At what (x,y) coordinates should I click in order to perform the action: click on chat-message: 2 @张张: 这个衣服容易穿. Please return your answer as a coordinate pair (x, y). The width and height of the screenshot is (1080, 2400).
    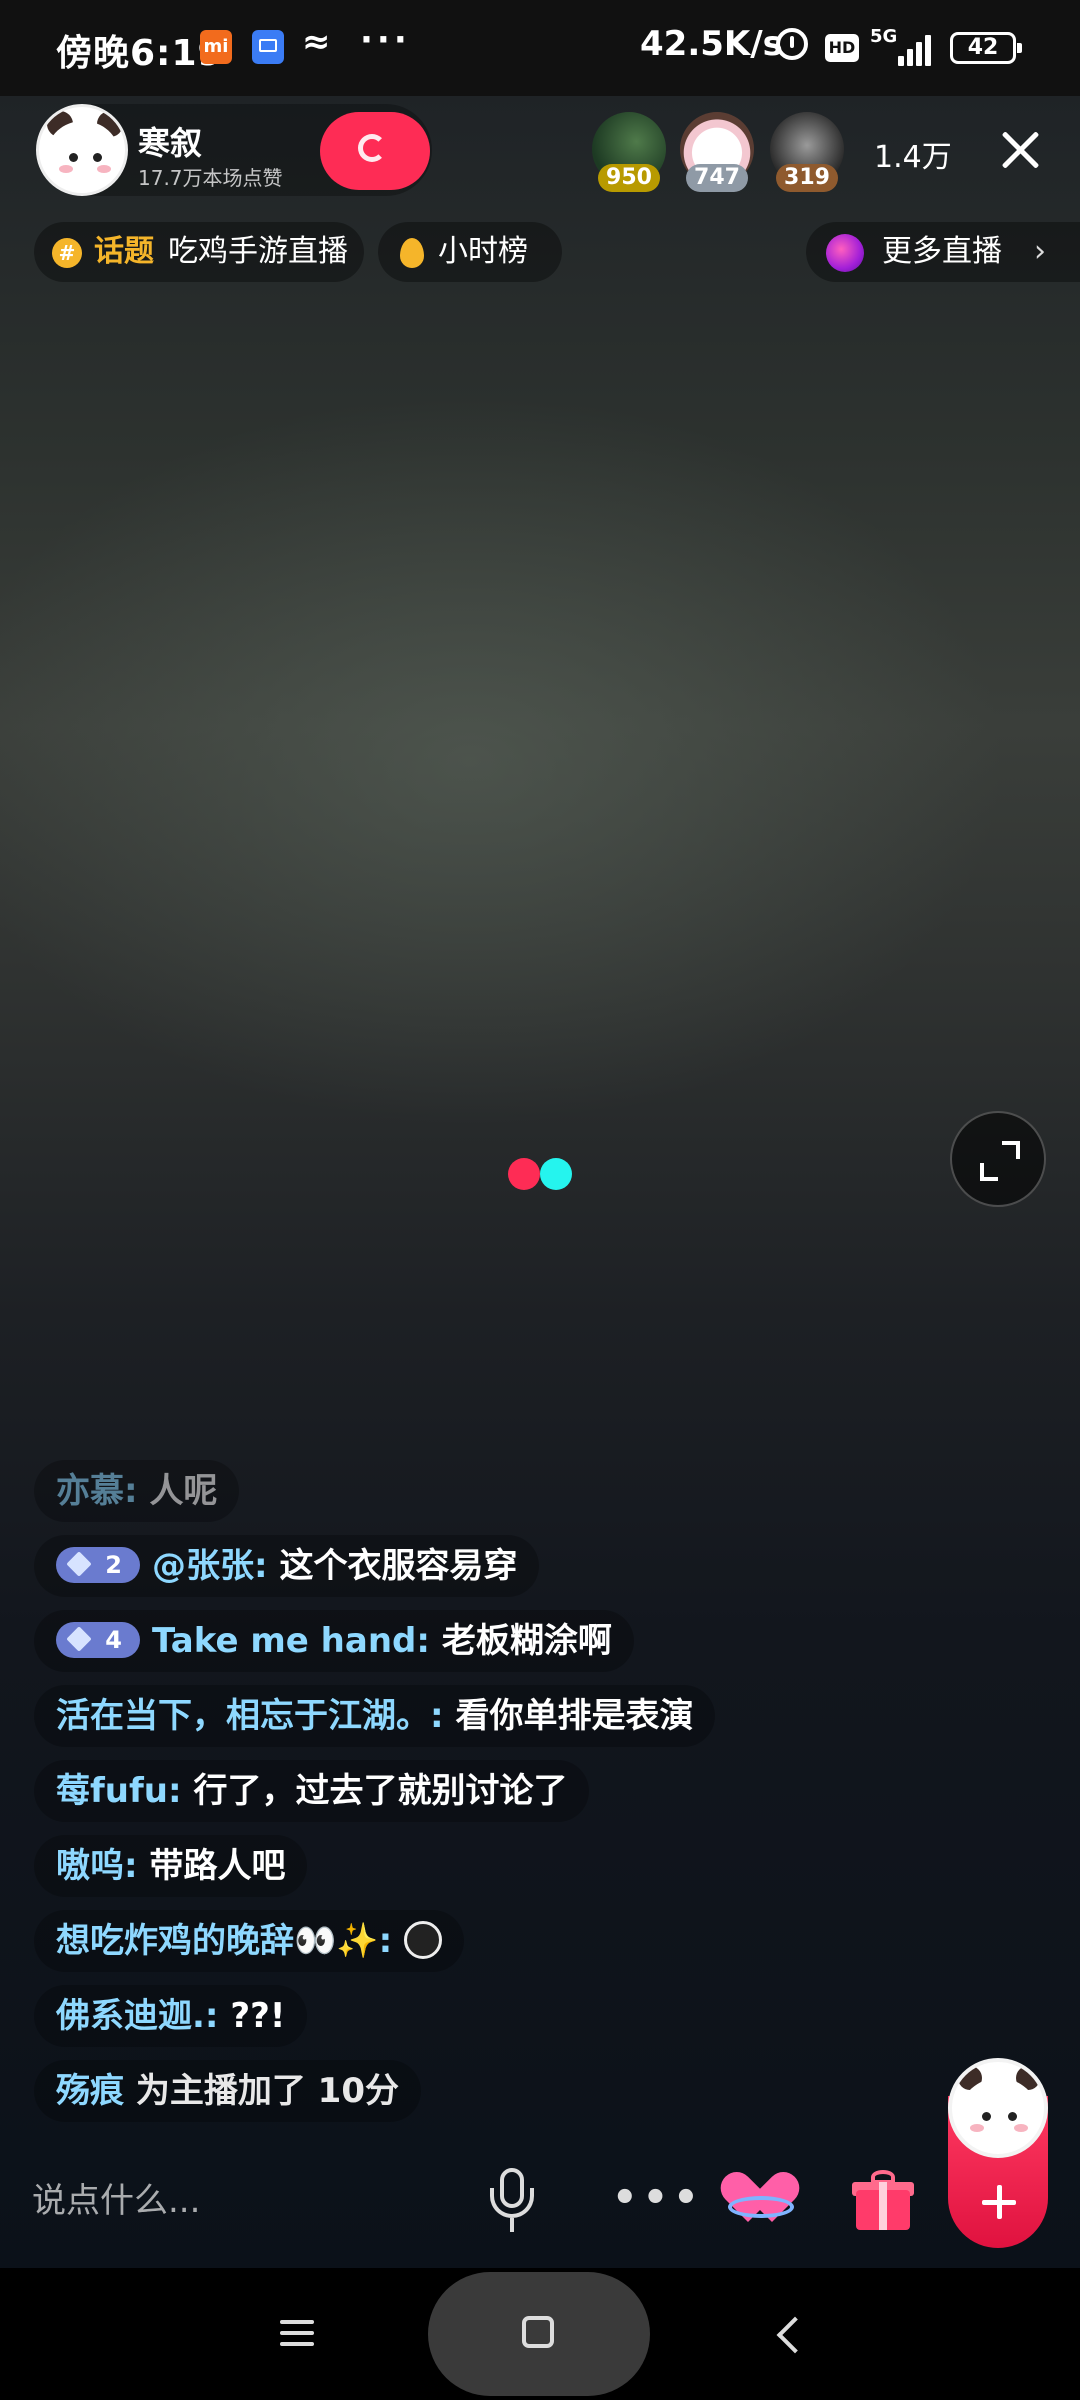
    Looking at the image, I should click on (287, 1566).